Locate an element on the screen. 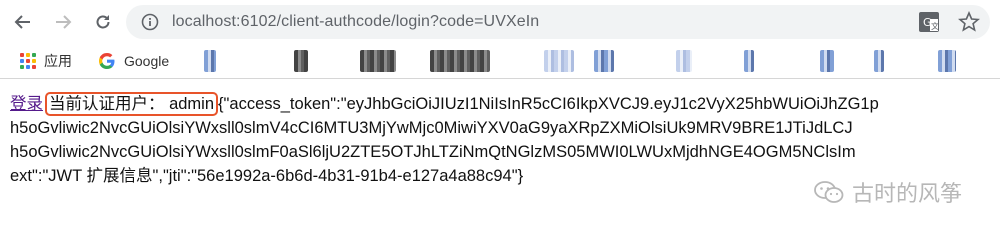 The image size is (1000, 240). bookmark-star-icon is located at coordinates (969, 22).